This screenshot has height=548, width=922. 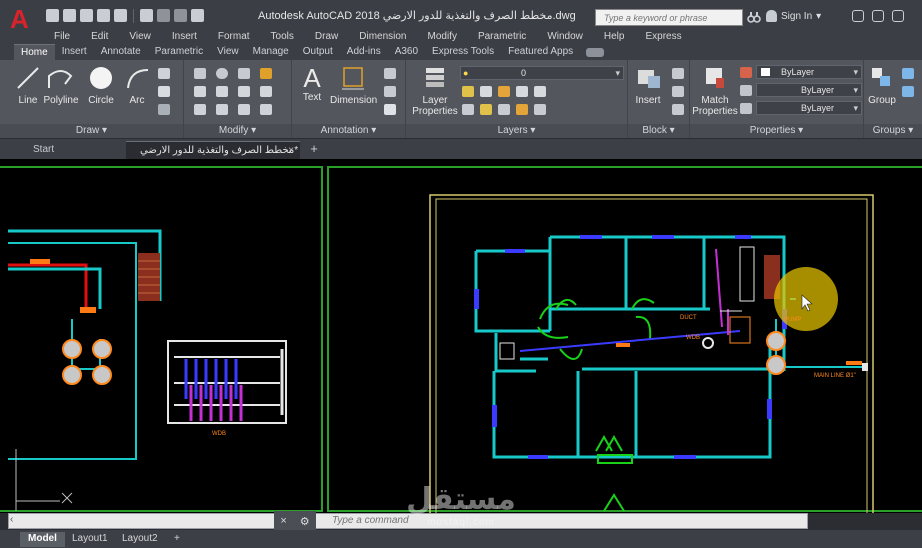 What do you see at coordinates (65, 150) in the screenshot?
I see `tab-start: Start` at bounding box center [65, 150].